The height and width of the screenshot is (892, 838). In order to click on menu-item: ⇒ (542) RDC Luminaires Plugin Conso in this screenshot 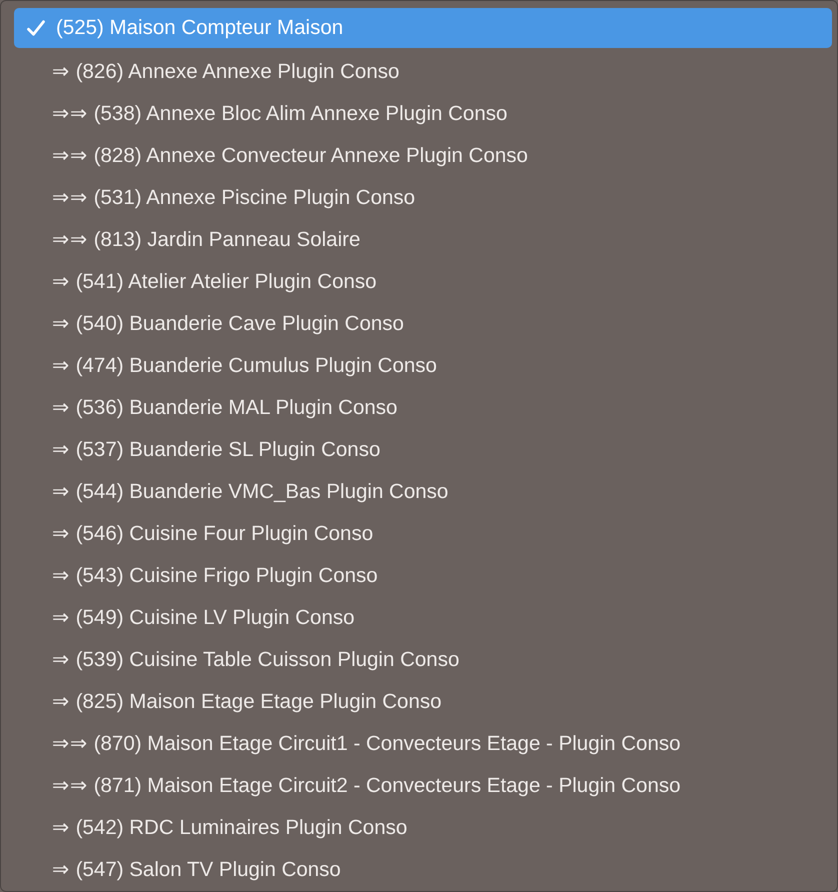, I will do `click(419, 827)`.